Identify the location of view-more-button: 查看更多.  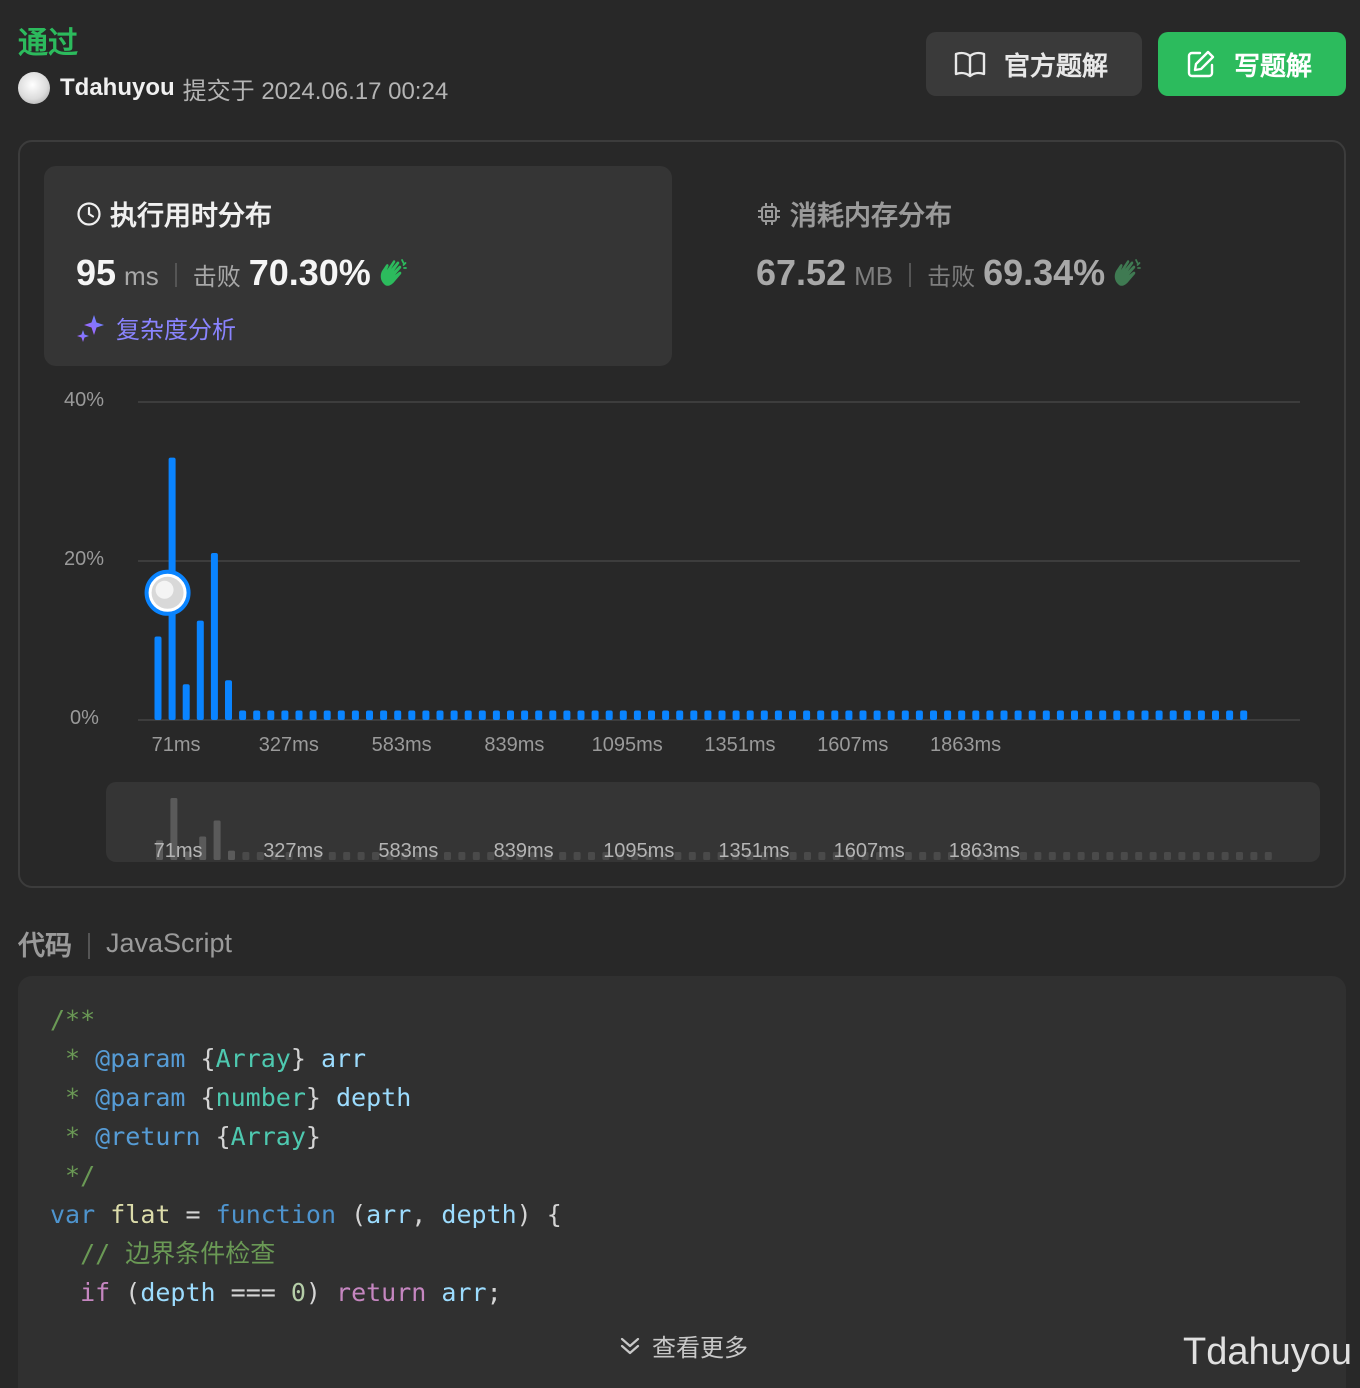
(683, 1345).